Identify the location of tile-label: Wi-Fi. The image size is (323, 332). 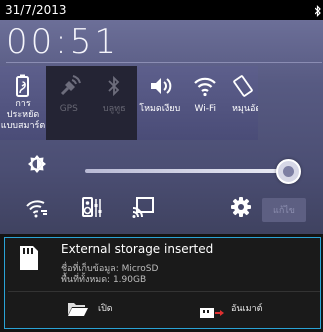
(205, 109).